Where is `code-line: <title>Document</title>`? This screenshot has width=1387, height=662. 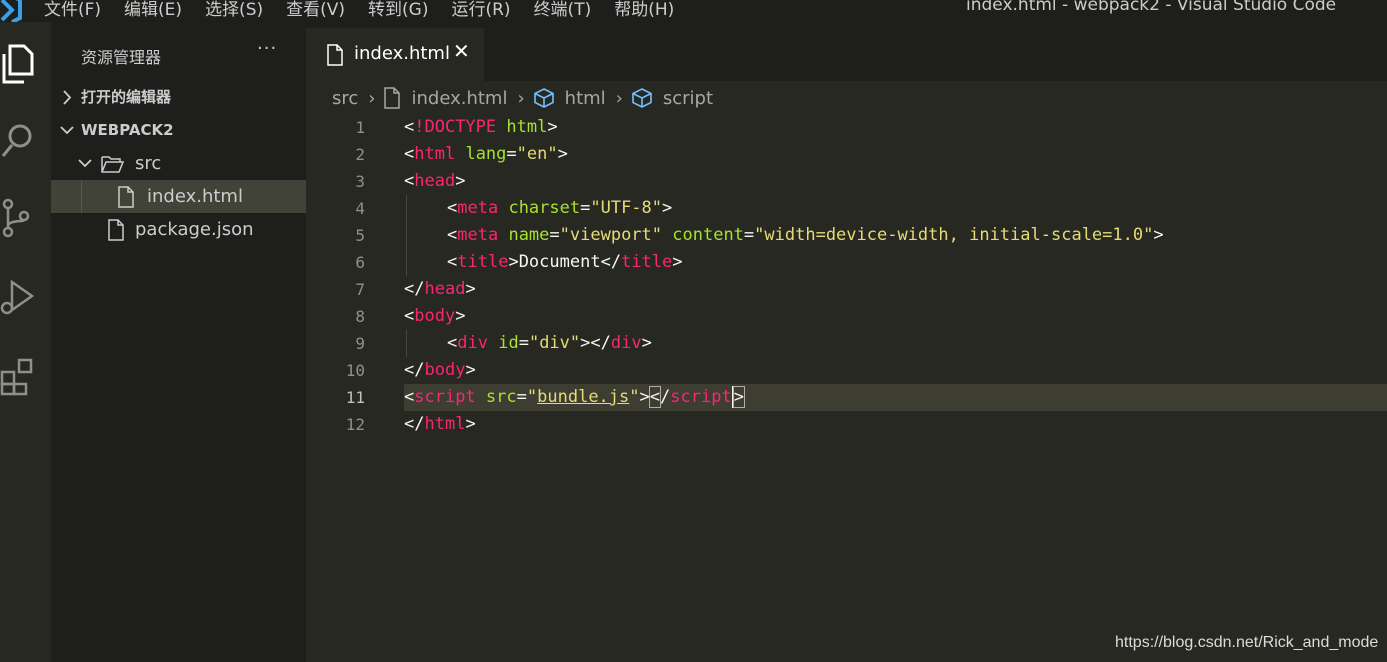
code-line: <title>Document</title> is located at coordinates (565, 262).